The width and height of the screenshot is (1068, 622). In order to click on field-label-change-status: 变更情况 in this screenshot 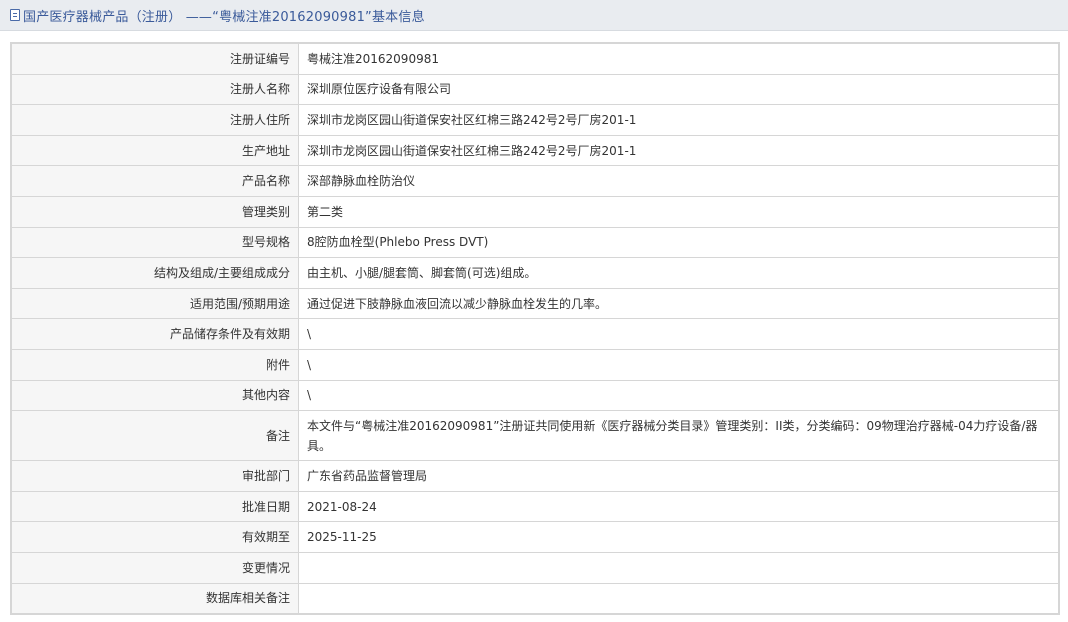, I will do `click(155, 567)`.